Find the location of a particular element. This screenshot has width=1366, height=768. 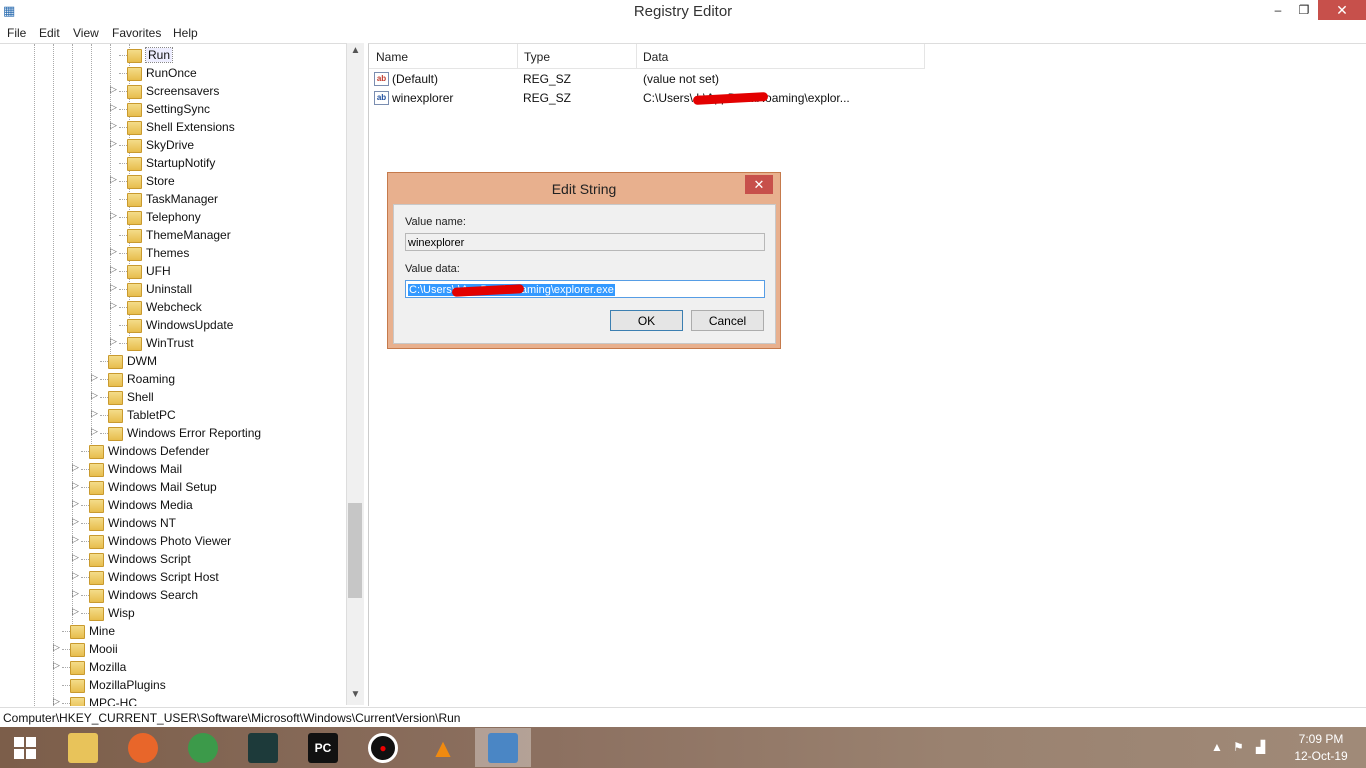

tree-item-mpc-hc: ▷ MPC-HC is located at coordinates (173, 700).